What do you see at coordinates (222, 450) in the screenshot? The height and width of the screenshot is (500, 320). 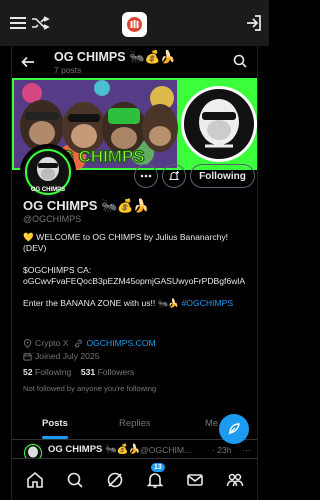 I see `post-timestamp: · 23h` at bounding box center [222, 450].